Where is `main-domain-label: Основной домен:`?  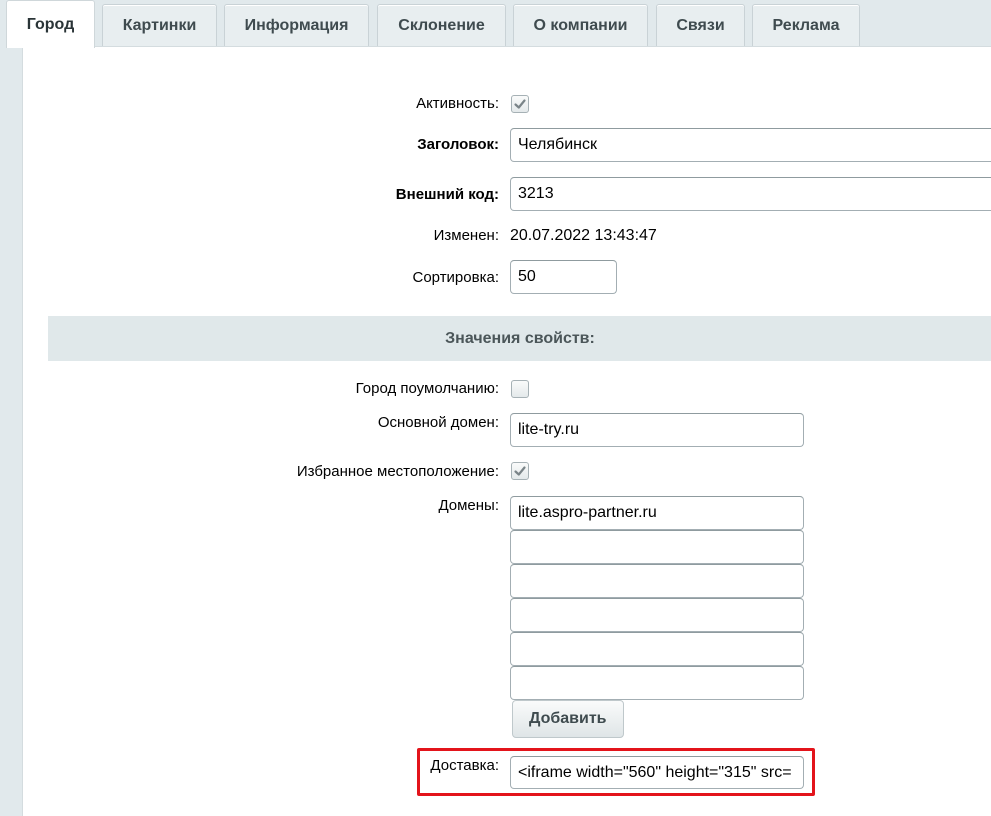 main-domain-label: Основной домен: is located at coordinates (438, 422).